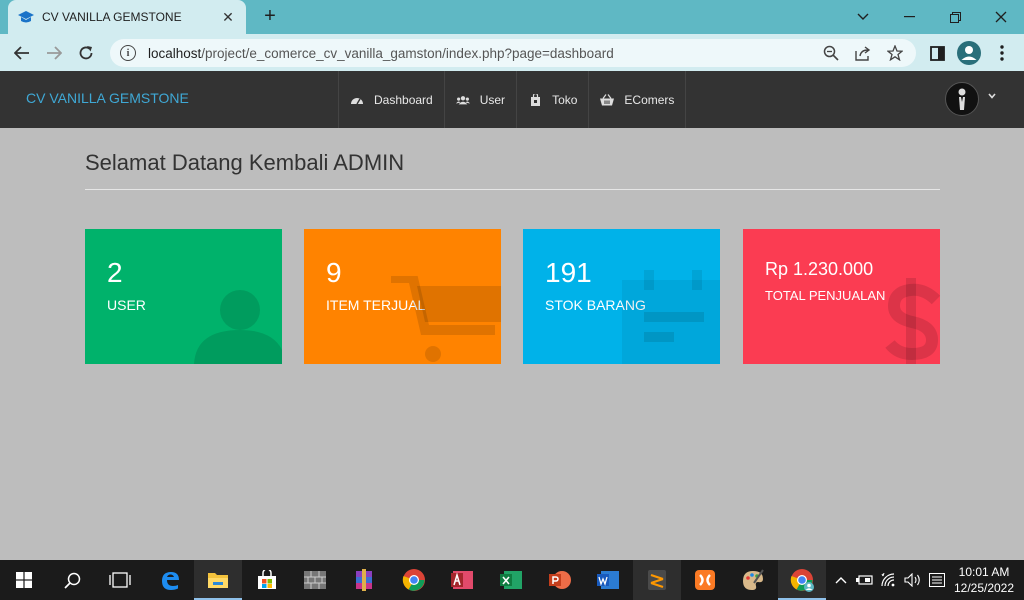  What do you see at coordinates (512, 17) in the screenshot?
I see `browser-tabstrip: CV VANILLA GEMSTONE ✕ +` at bounding box center [512, 17].